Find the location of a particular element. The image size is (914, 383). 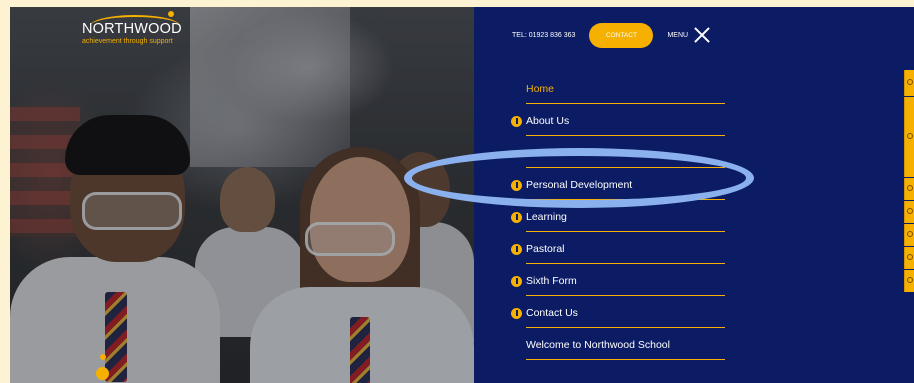

menu-label: MENU is located at coordinates (677, 35).